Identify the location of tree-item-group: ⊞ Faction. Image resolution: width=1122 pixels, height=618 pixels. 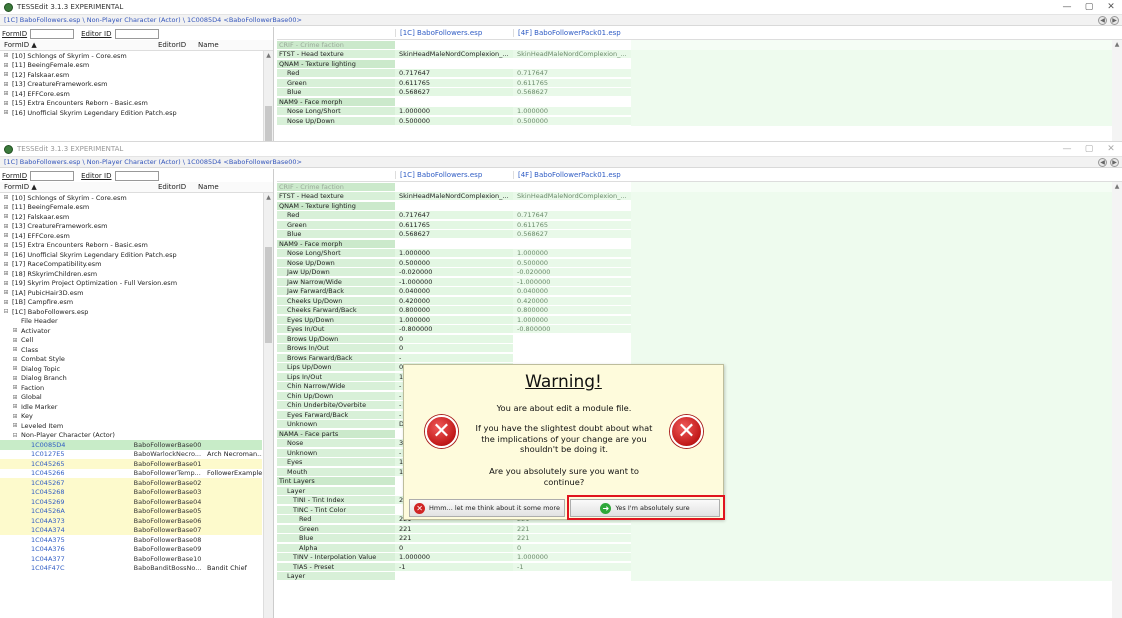
(131, 388).